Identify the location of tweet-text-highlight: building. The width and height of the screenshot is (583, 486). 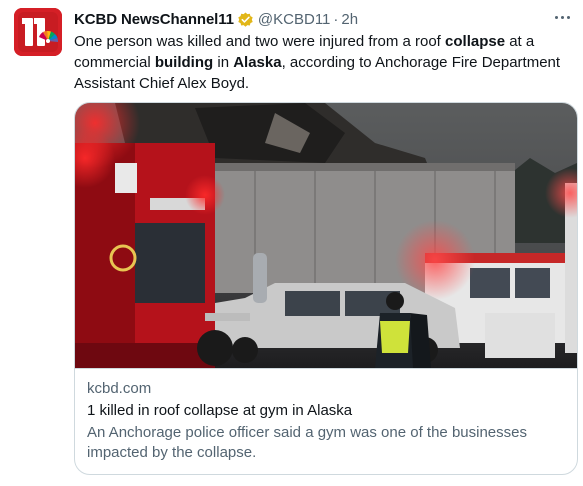
(184, 62).